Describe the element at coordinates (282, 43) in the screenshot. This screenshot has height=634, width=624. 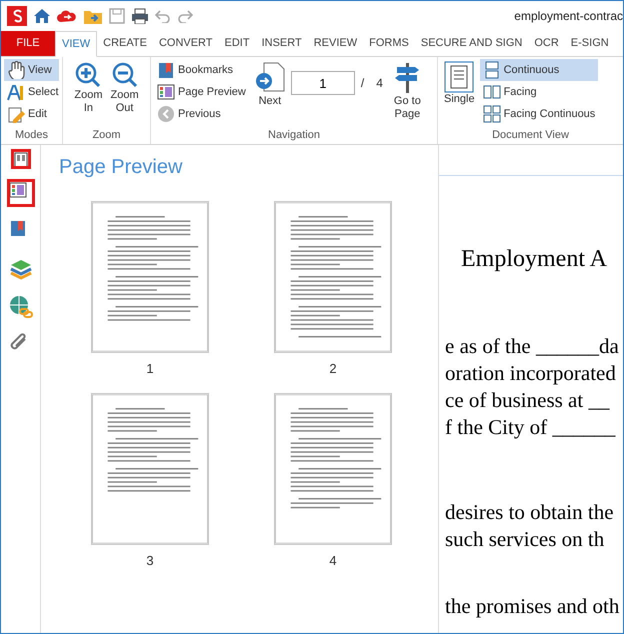
I see `ribbon-tab: INSERT` at that location.